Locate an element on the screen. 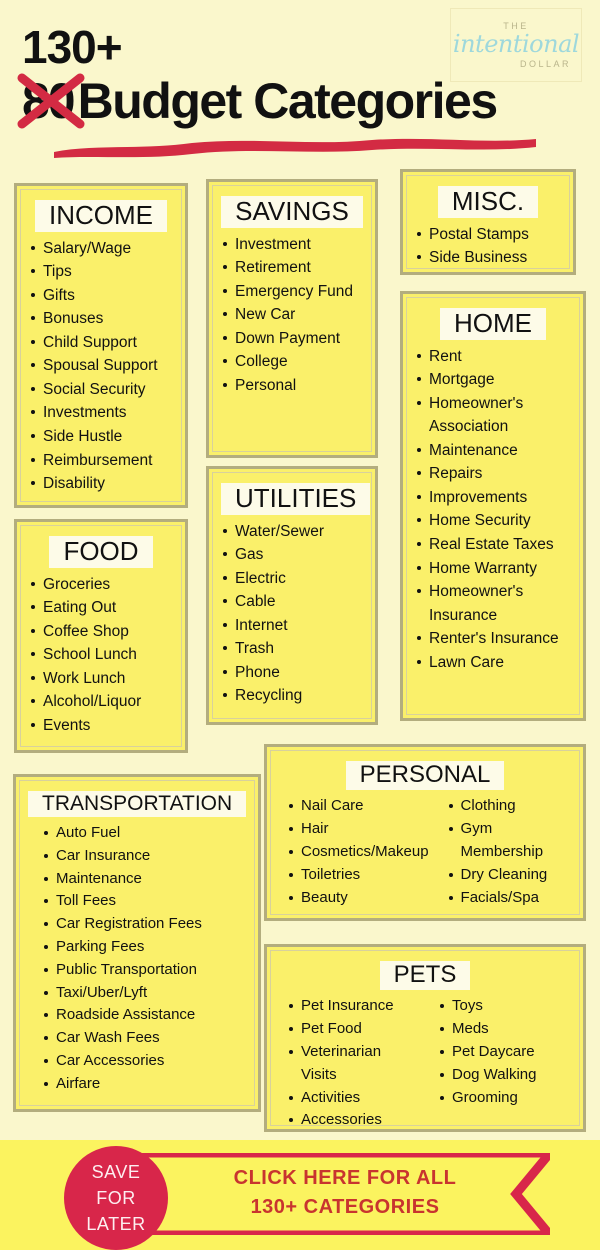 This screenshot has width=600, height=1250. card-inner: MISC. Postal Stamps Side Business is located at coordinates (488, 222).